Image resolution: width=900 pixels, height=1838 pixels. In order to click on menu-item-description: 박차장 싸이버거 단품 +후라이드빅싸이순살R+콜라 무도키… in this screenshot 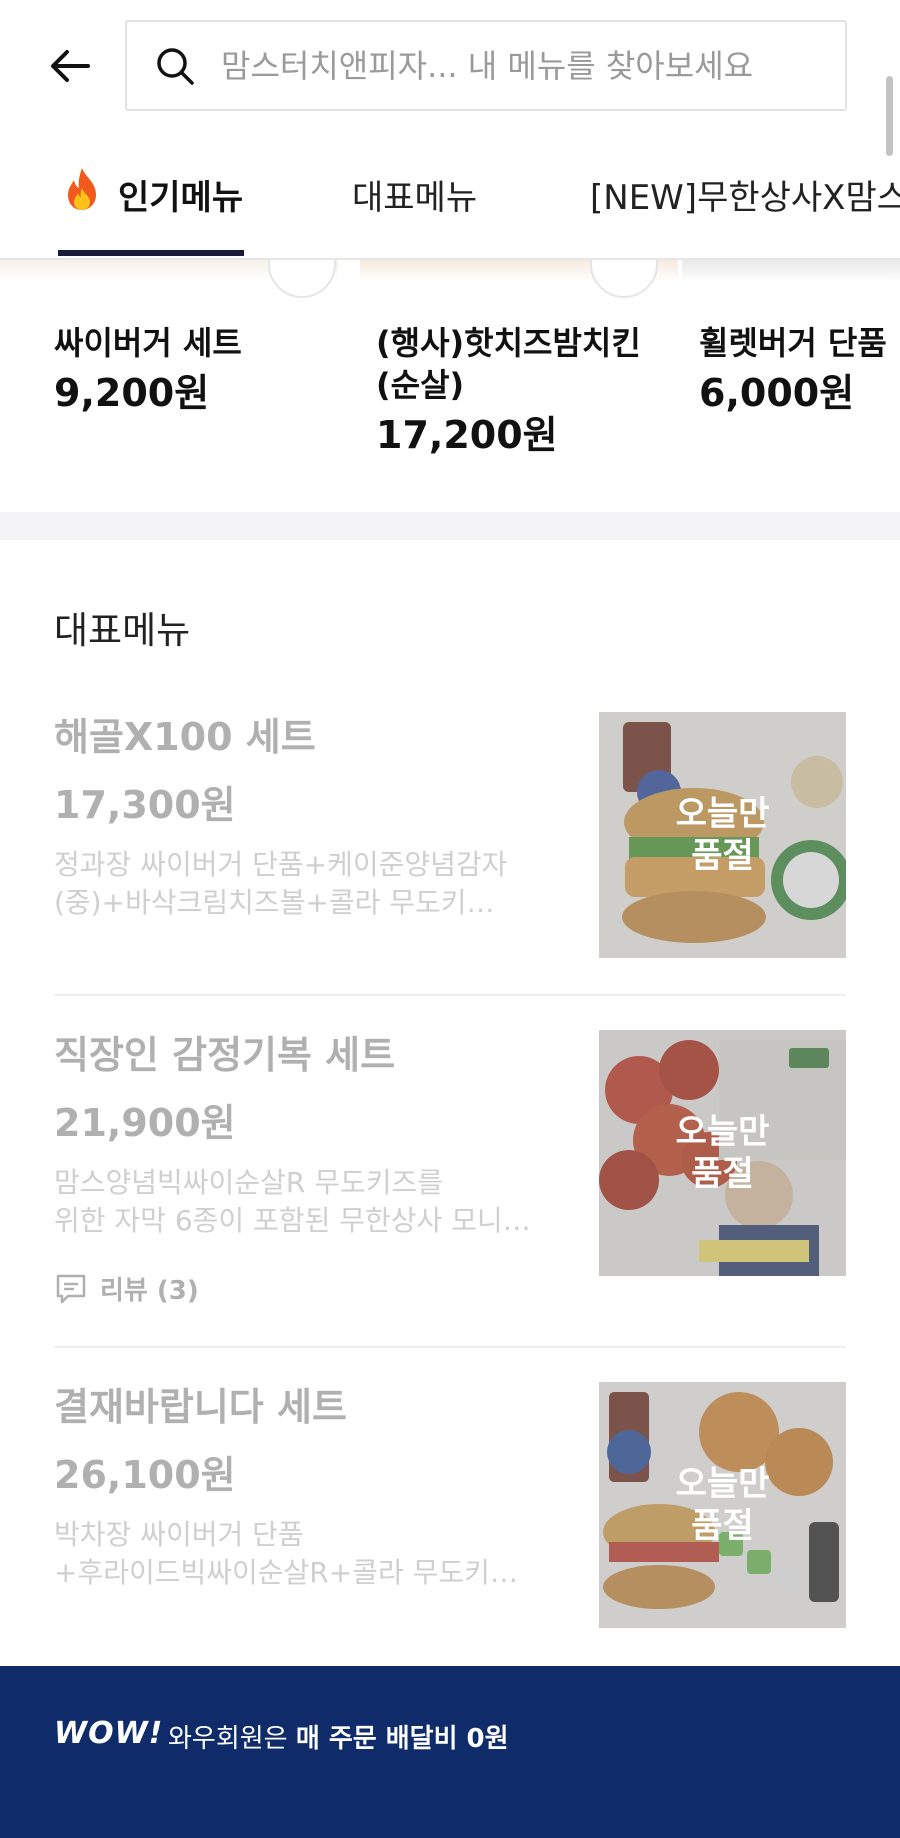, I will do `click(304, 1554)`.